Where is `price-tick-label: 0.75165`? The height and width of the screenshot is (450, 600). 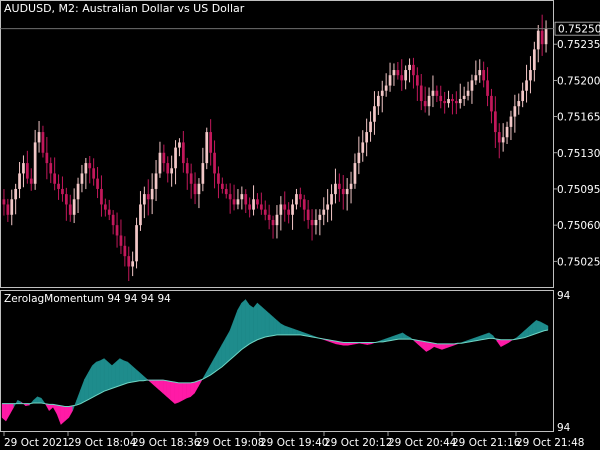 price-tick-label: 0.75165 is located at coordinates (578, 118).